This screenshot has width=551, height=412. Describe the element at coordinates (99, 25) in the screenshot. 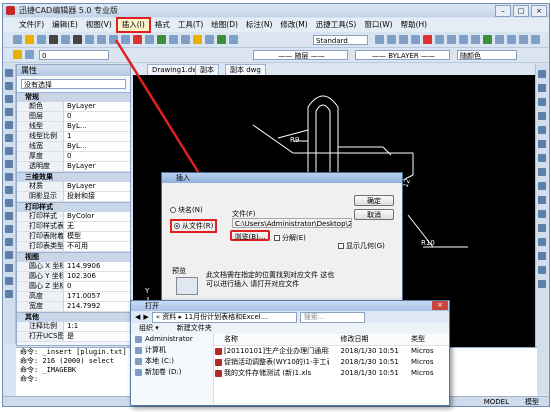

I see `menu-view: 视图(V)` at that location.